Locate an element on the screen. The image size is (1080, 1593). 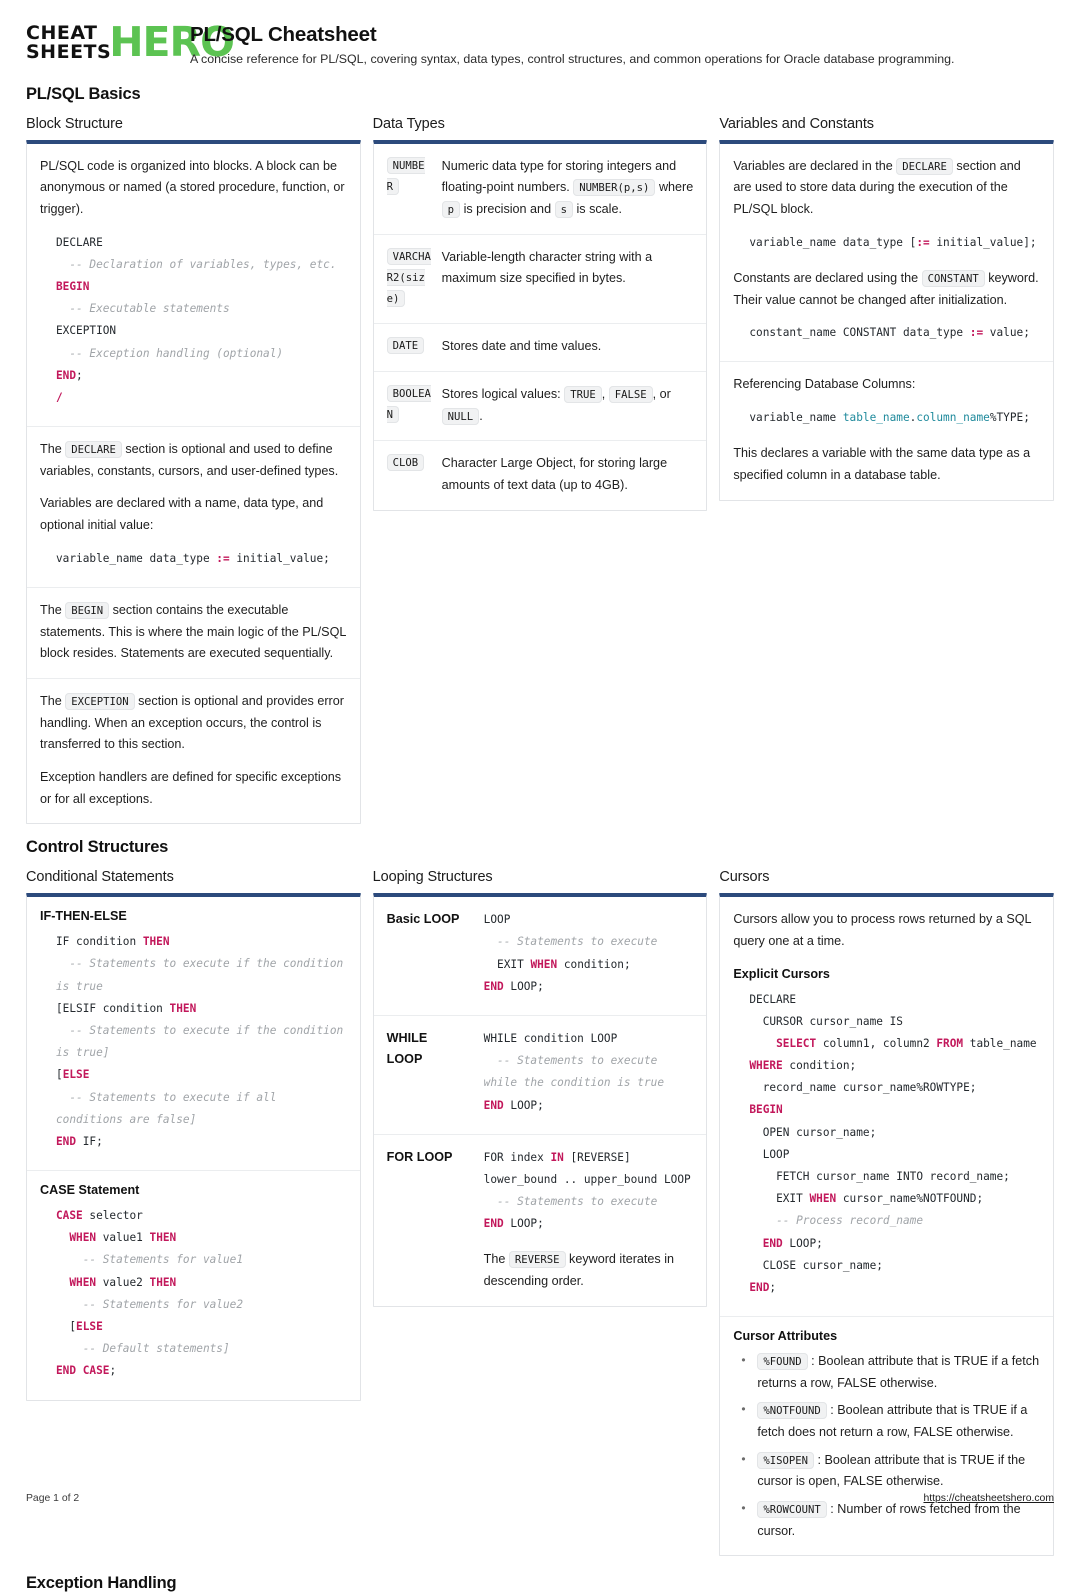
chip-true: TRUE is located at coordinates (583, 394).